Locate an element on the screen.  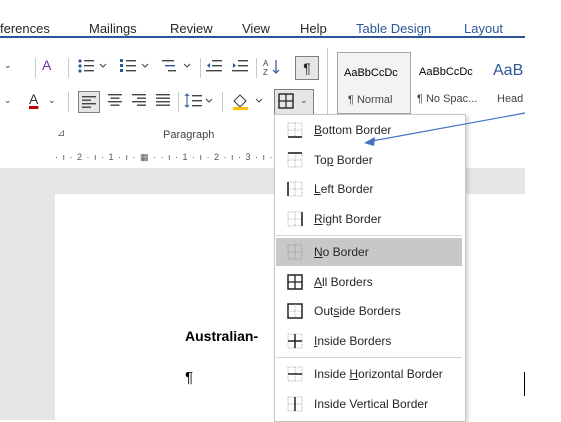
menu-item-bottom-border: Bottom Border is located at coordinates (369, 130).